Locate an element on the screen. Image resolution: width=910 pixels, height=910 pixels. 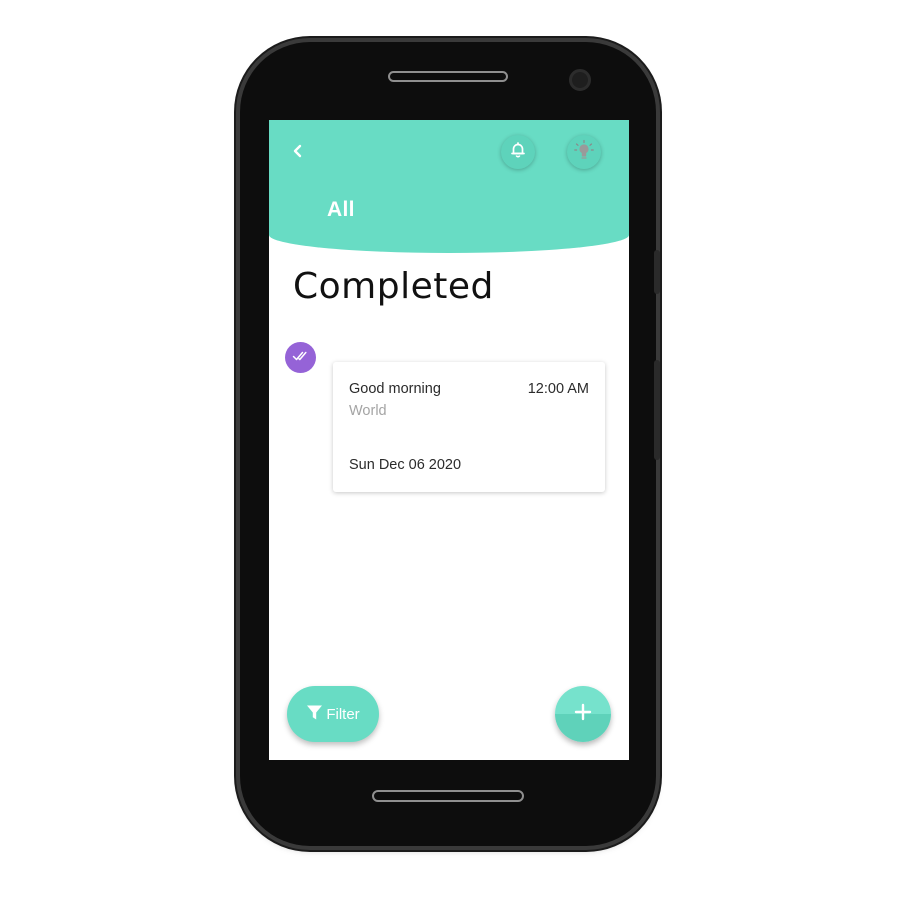
app-header: All is located at coordinates (449, 186).